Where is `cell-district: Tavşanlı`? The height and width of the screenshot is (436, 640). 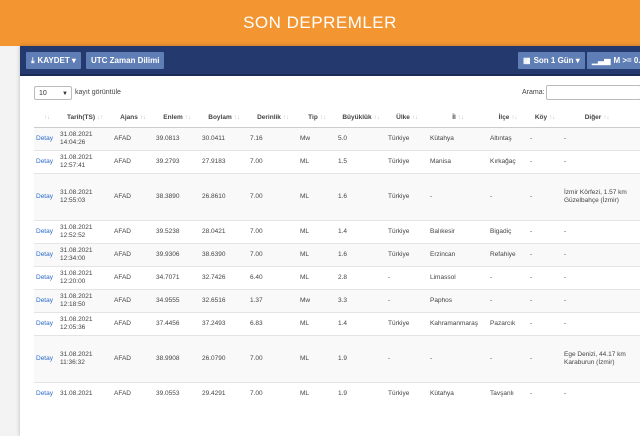 cell-district: Tavşanlı is located at coordinates (508, 394).